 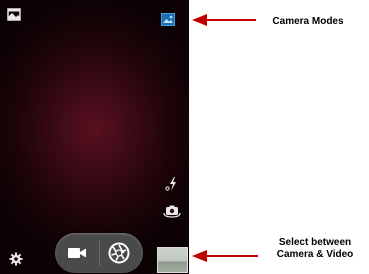 What do you see at coordinates (315, 254) in the screenshot?
I see `select-label-line2: Camera & Video` at bounding box center [315, 254].